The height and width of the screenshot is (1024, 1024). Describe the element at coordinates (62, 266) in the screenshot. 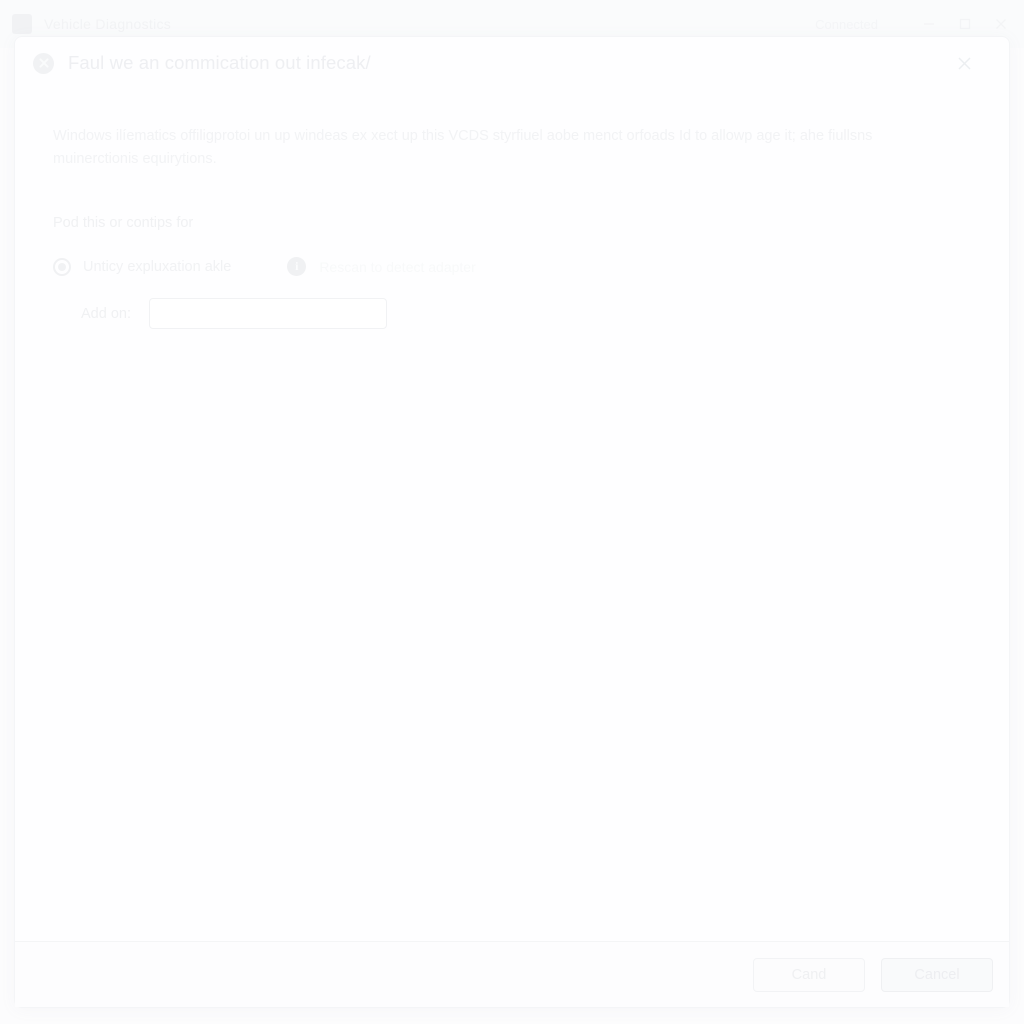

I see `radio-indicator-icon` at that location.